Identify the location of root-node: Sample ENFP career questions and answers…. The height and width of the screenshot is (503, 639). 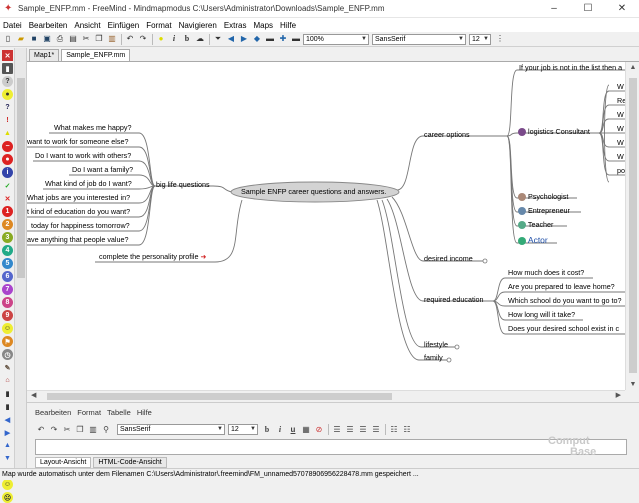
(313, 191).